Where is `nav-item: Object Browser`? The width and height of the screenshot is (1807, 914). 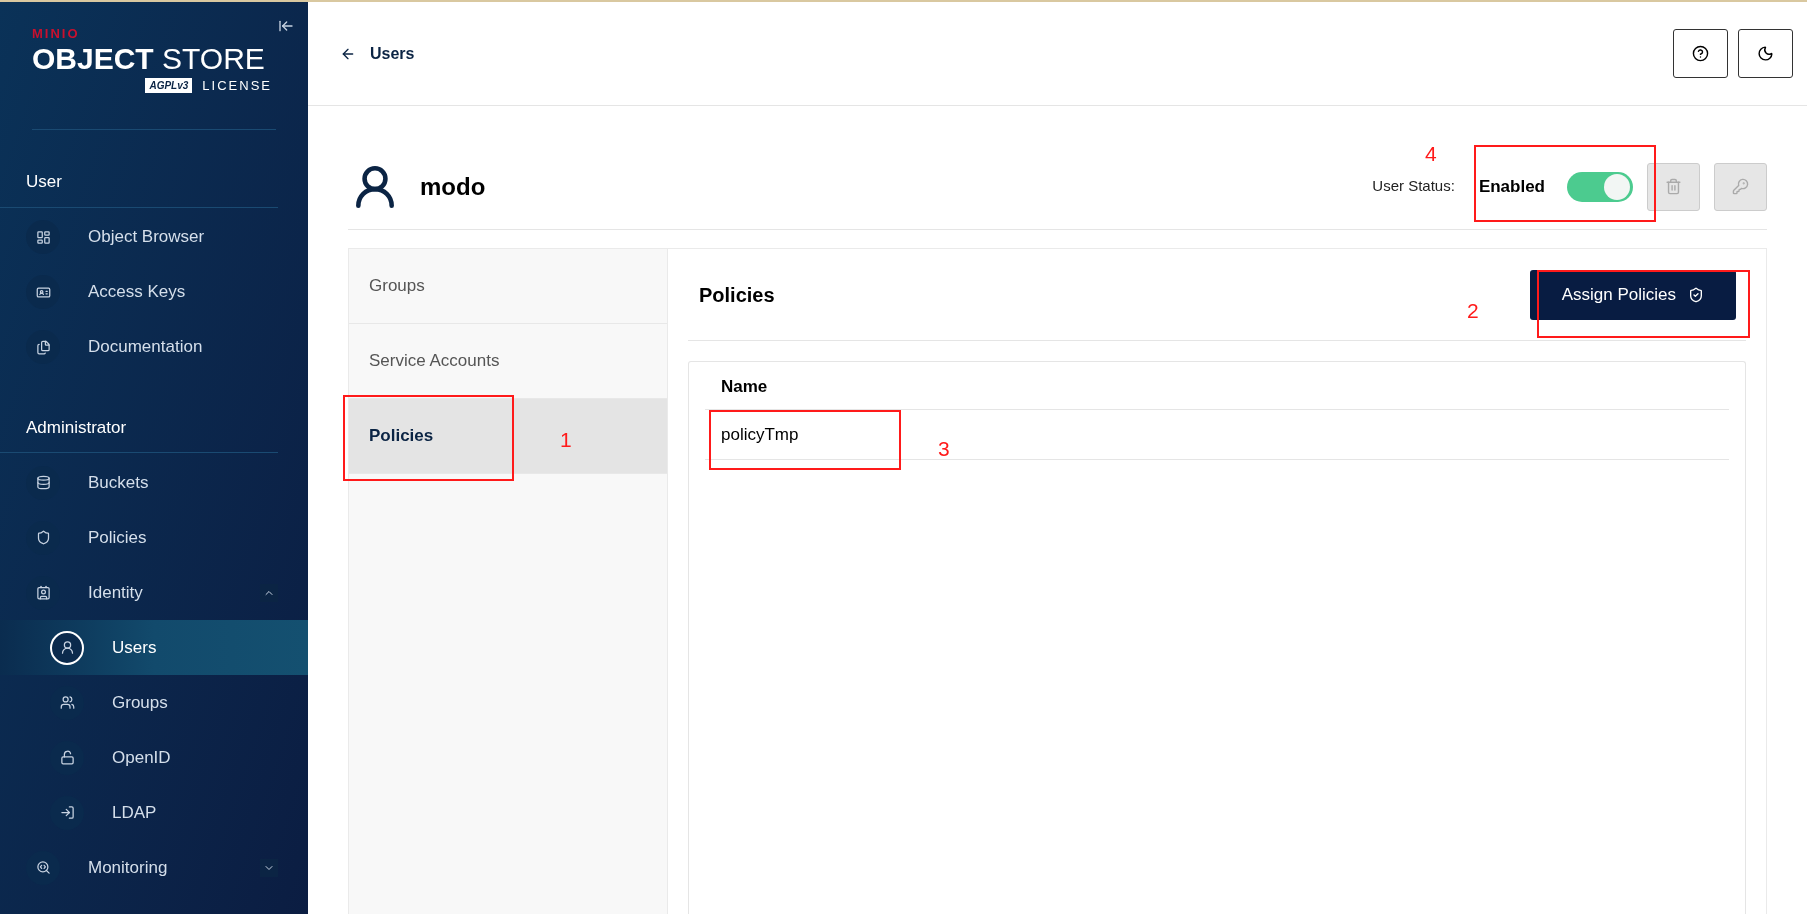
nav-item: Object Browser is located at coordinates (152, 237).